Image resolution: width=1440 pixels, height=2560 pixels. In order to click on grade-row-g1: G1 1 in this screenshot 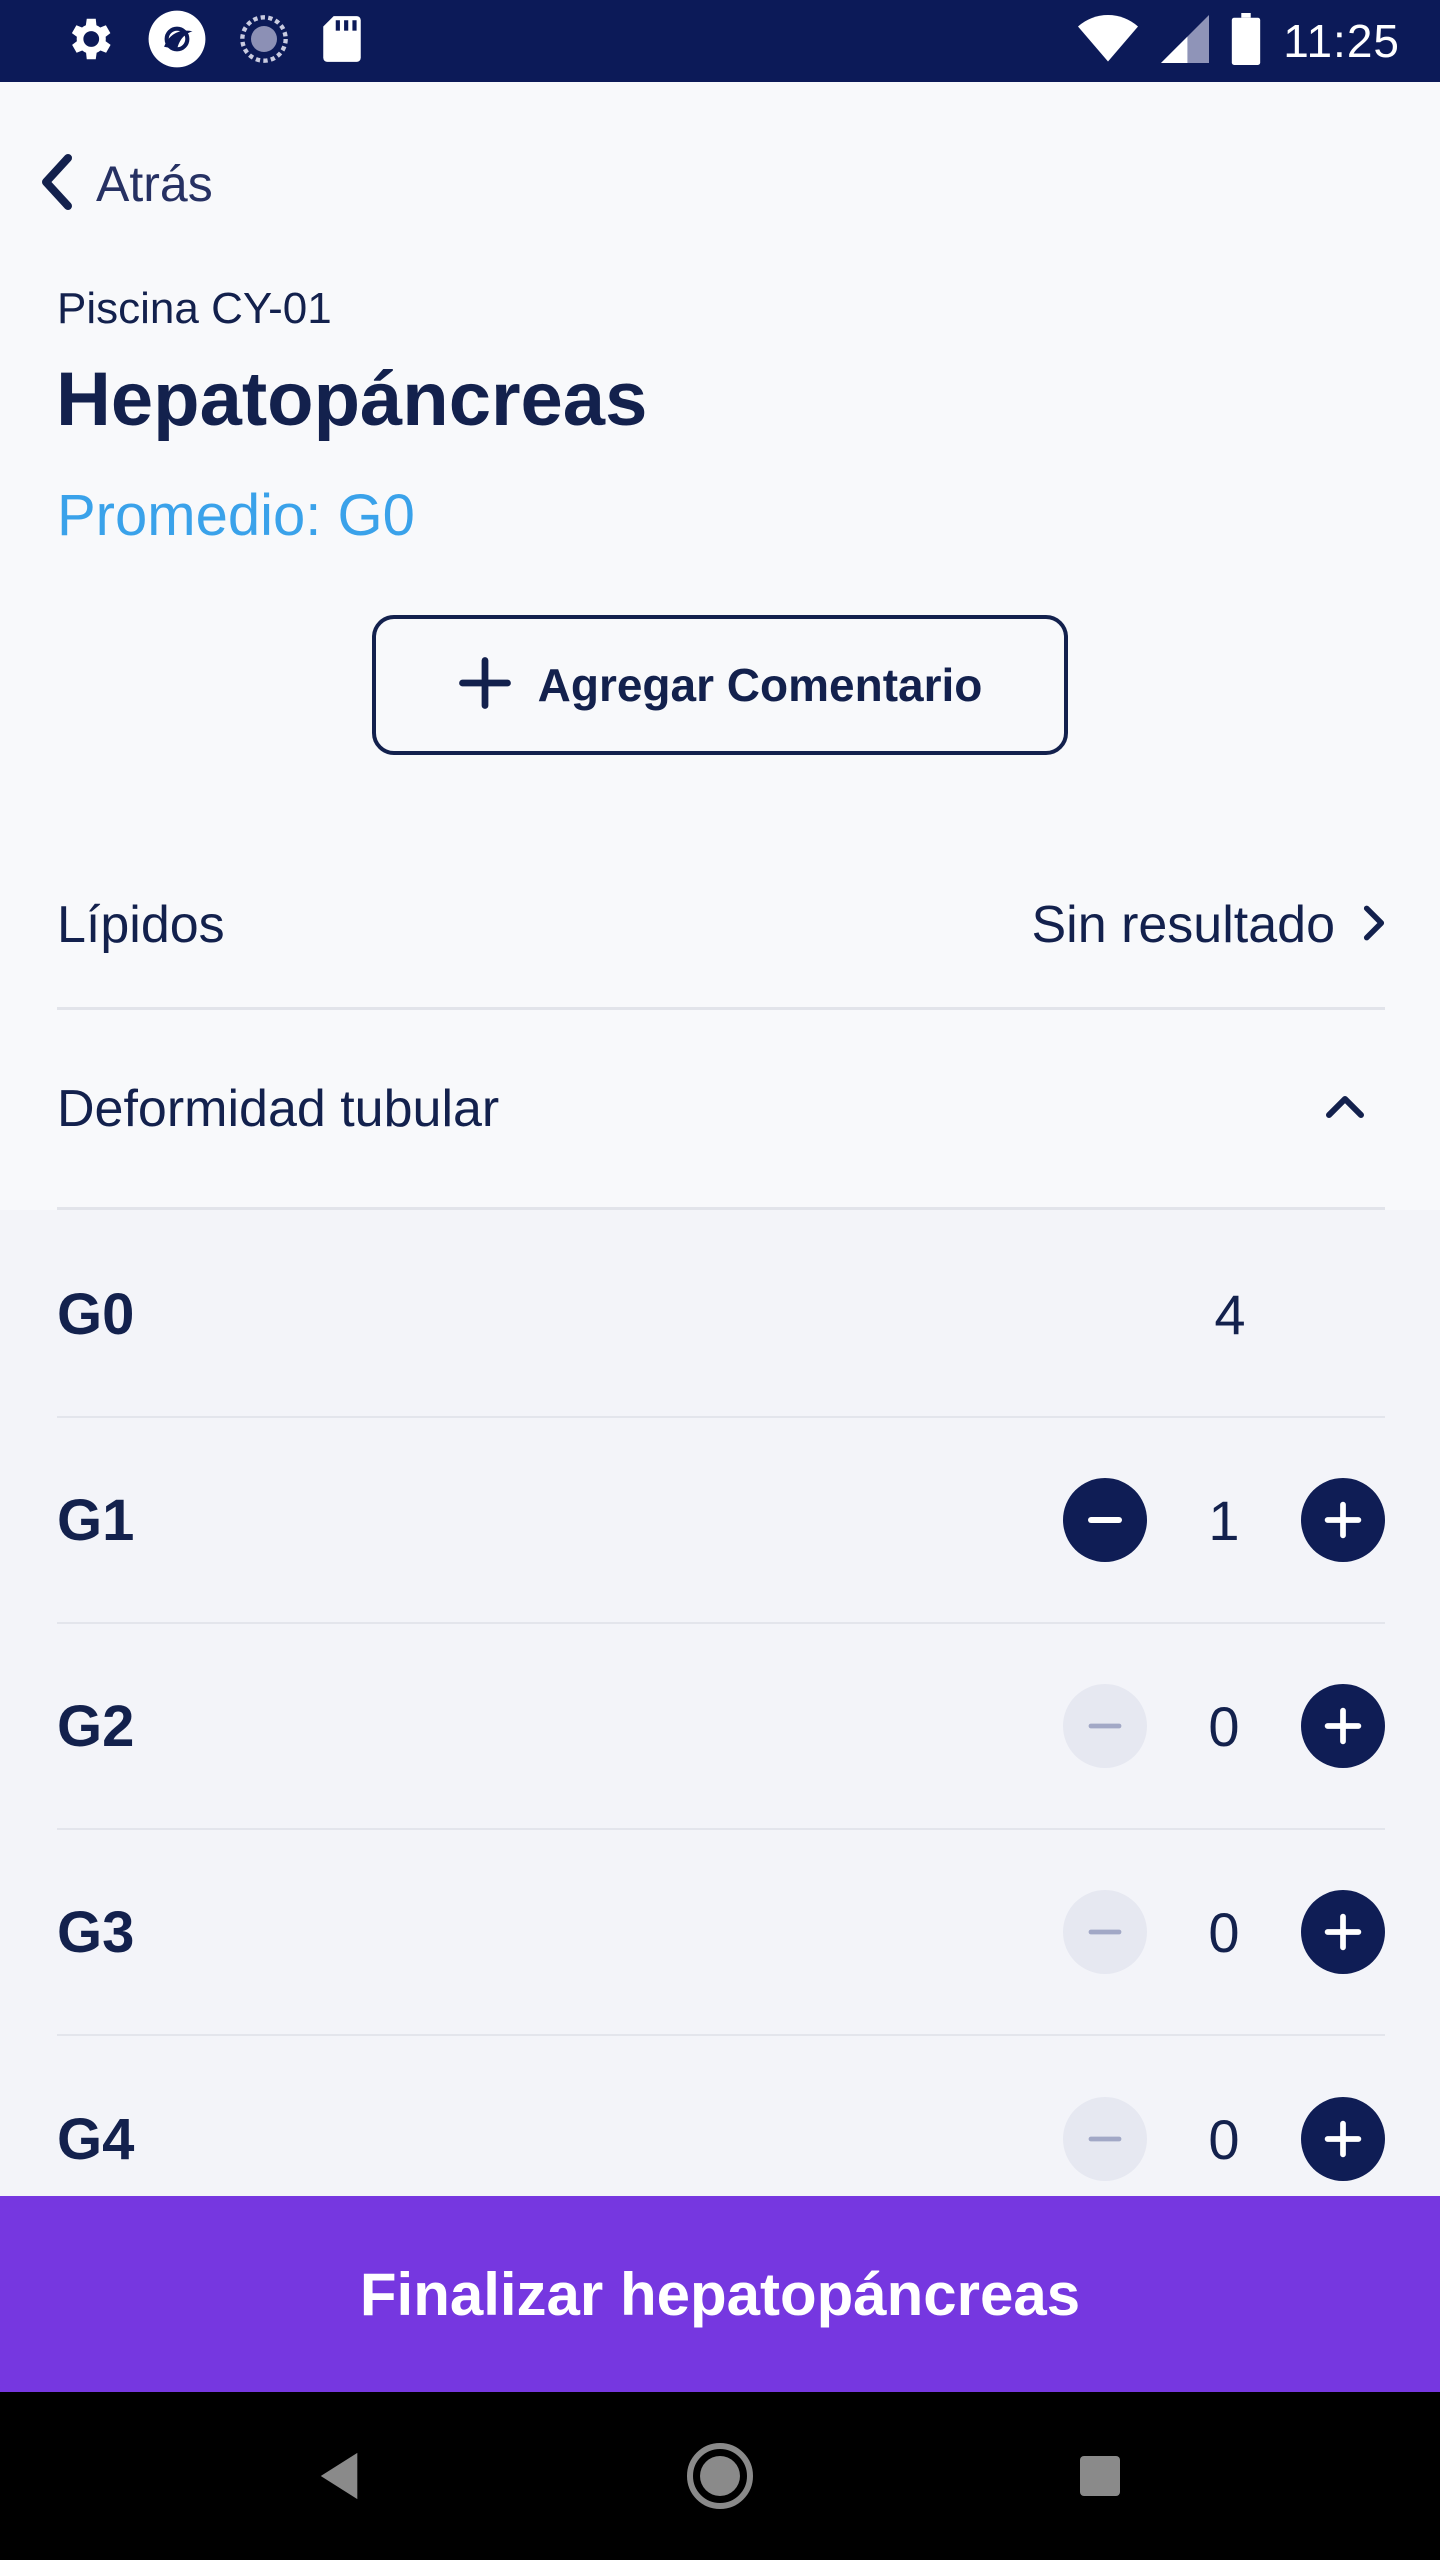, I will do `click(721, 1521)`.